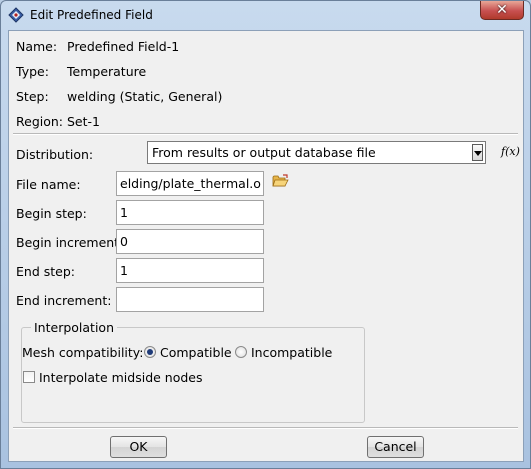 Image resolution: width=531 pixels, height=469 pixels. What do you see at coordinates (70, 242) in the screenshot?
I see `begin-increment-label: Begin increment:` at bounding box center [70, 242].